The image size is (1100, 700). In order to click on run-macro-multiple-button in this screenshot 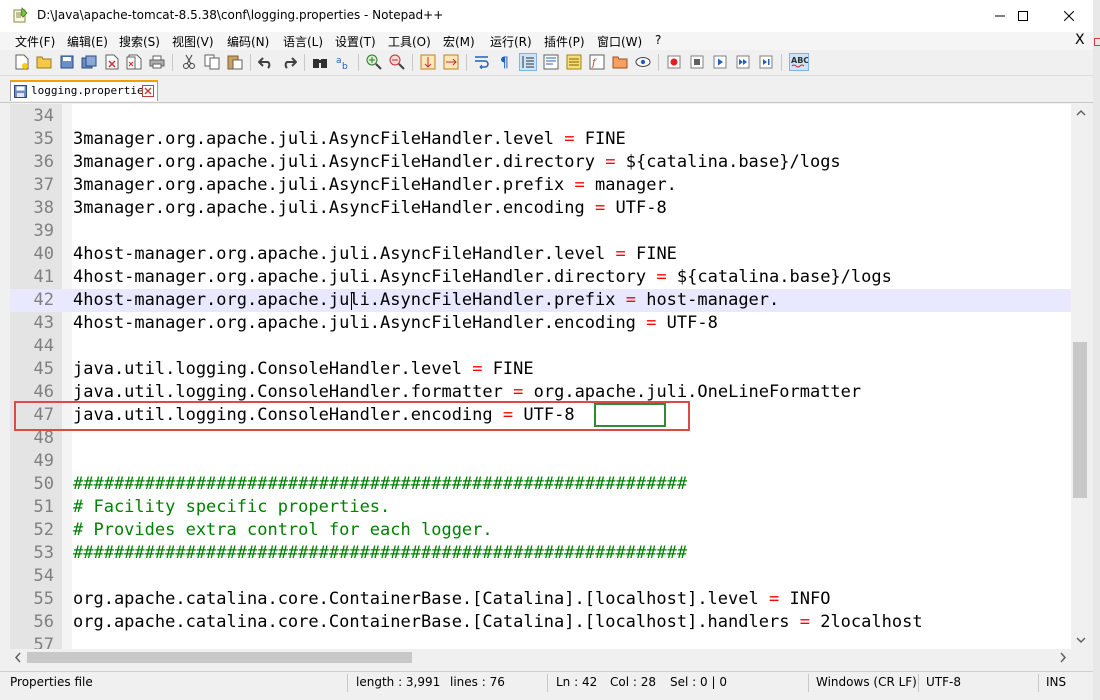, I will do `click(743, 62)`.